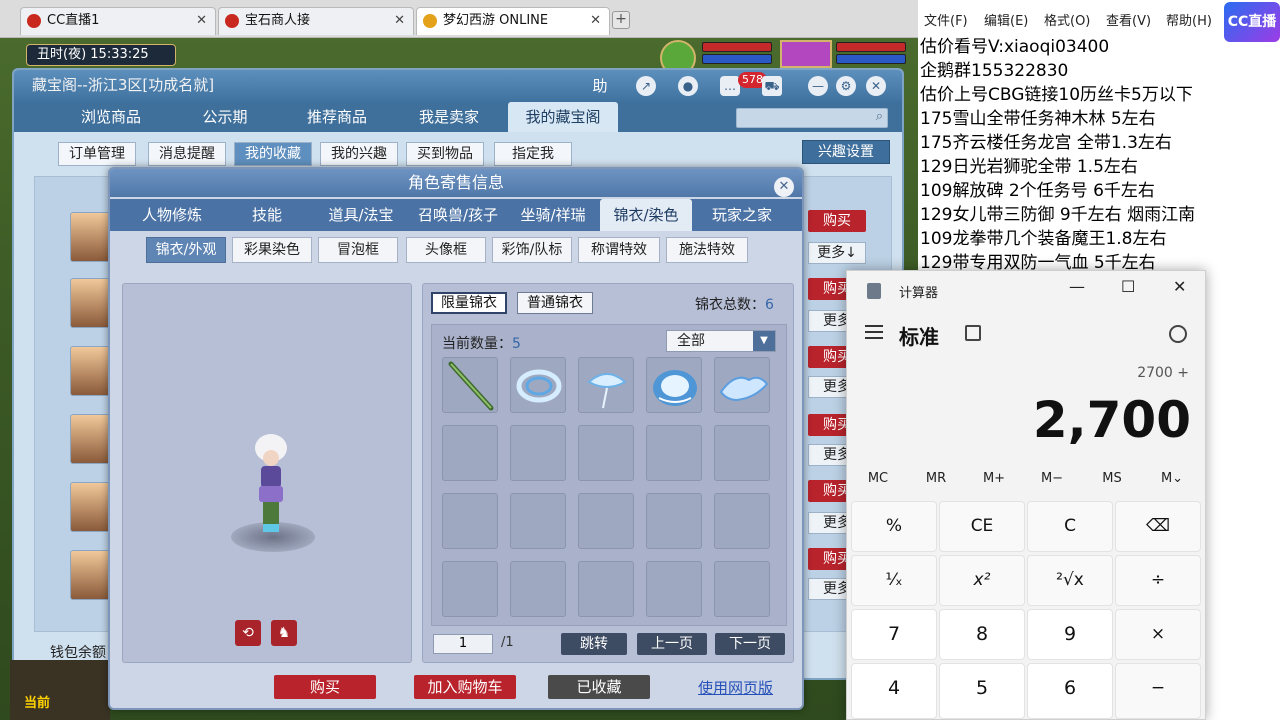  Describe the element at coordinates (513, 21) in the screenshot. I see `browser-tab-game: 梦幻西游 ONLINE ✕` at that location.